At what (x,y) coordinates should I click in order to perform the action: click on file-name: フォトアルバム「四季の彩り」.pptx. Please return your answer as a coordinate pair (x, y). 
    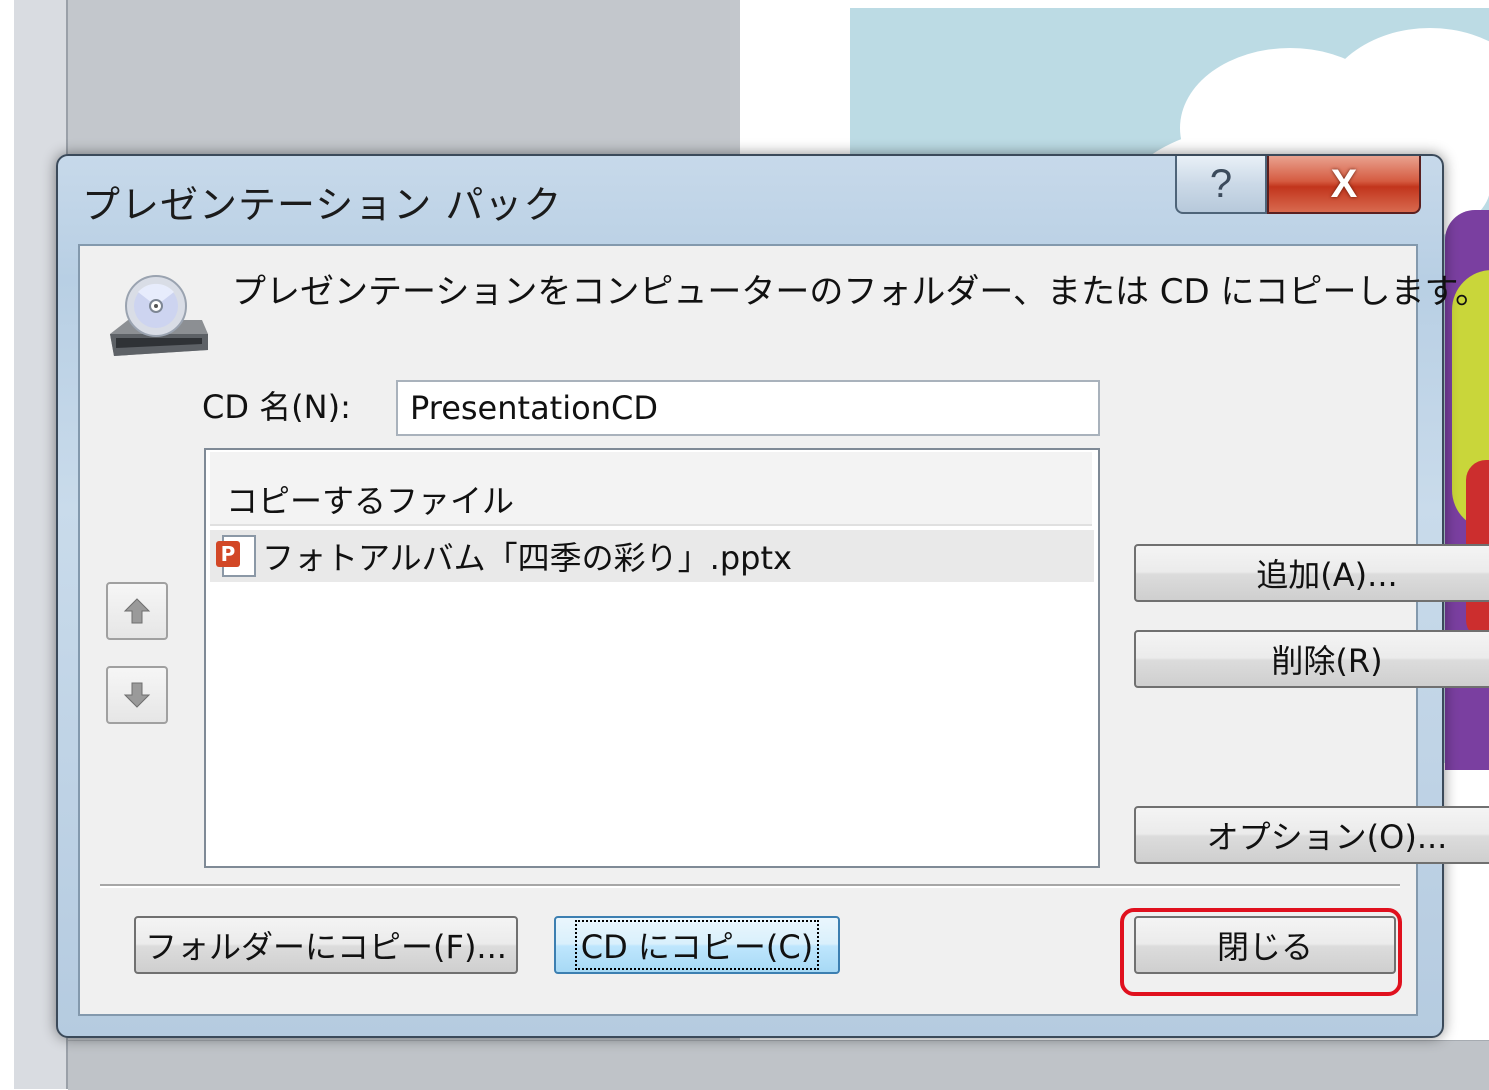
    Looking at the image, I should click on (527, 558).